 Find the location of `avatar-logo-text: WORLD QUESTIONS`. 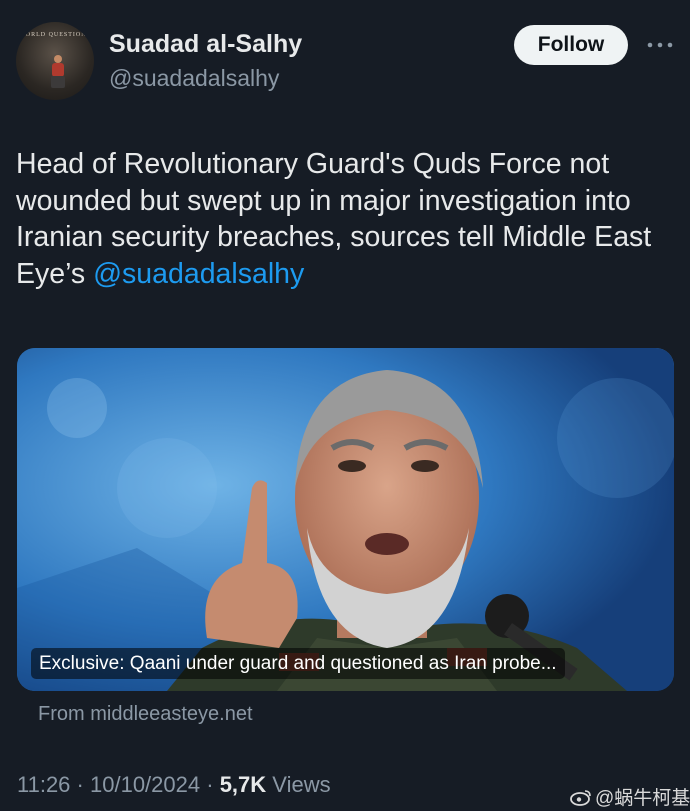

avatar-logo-text: WORLD QUESTIONS is located at coordinates (55, 35).